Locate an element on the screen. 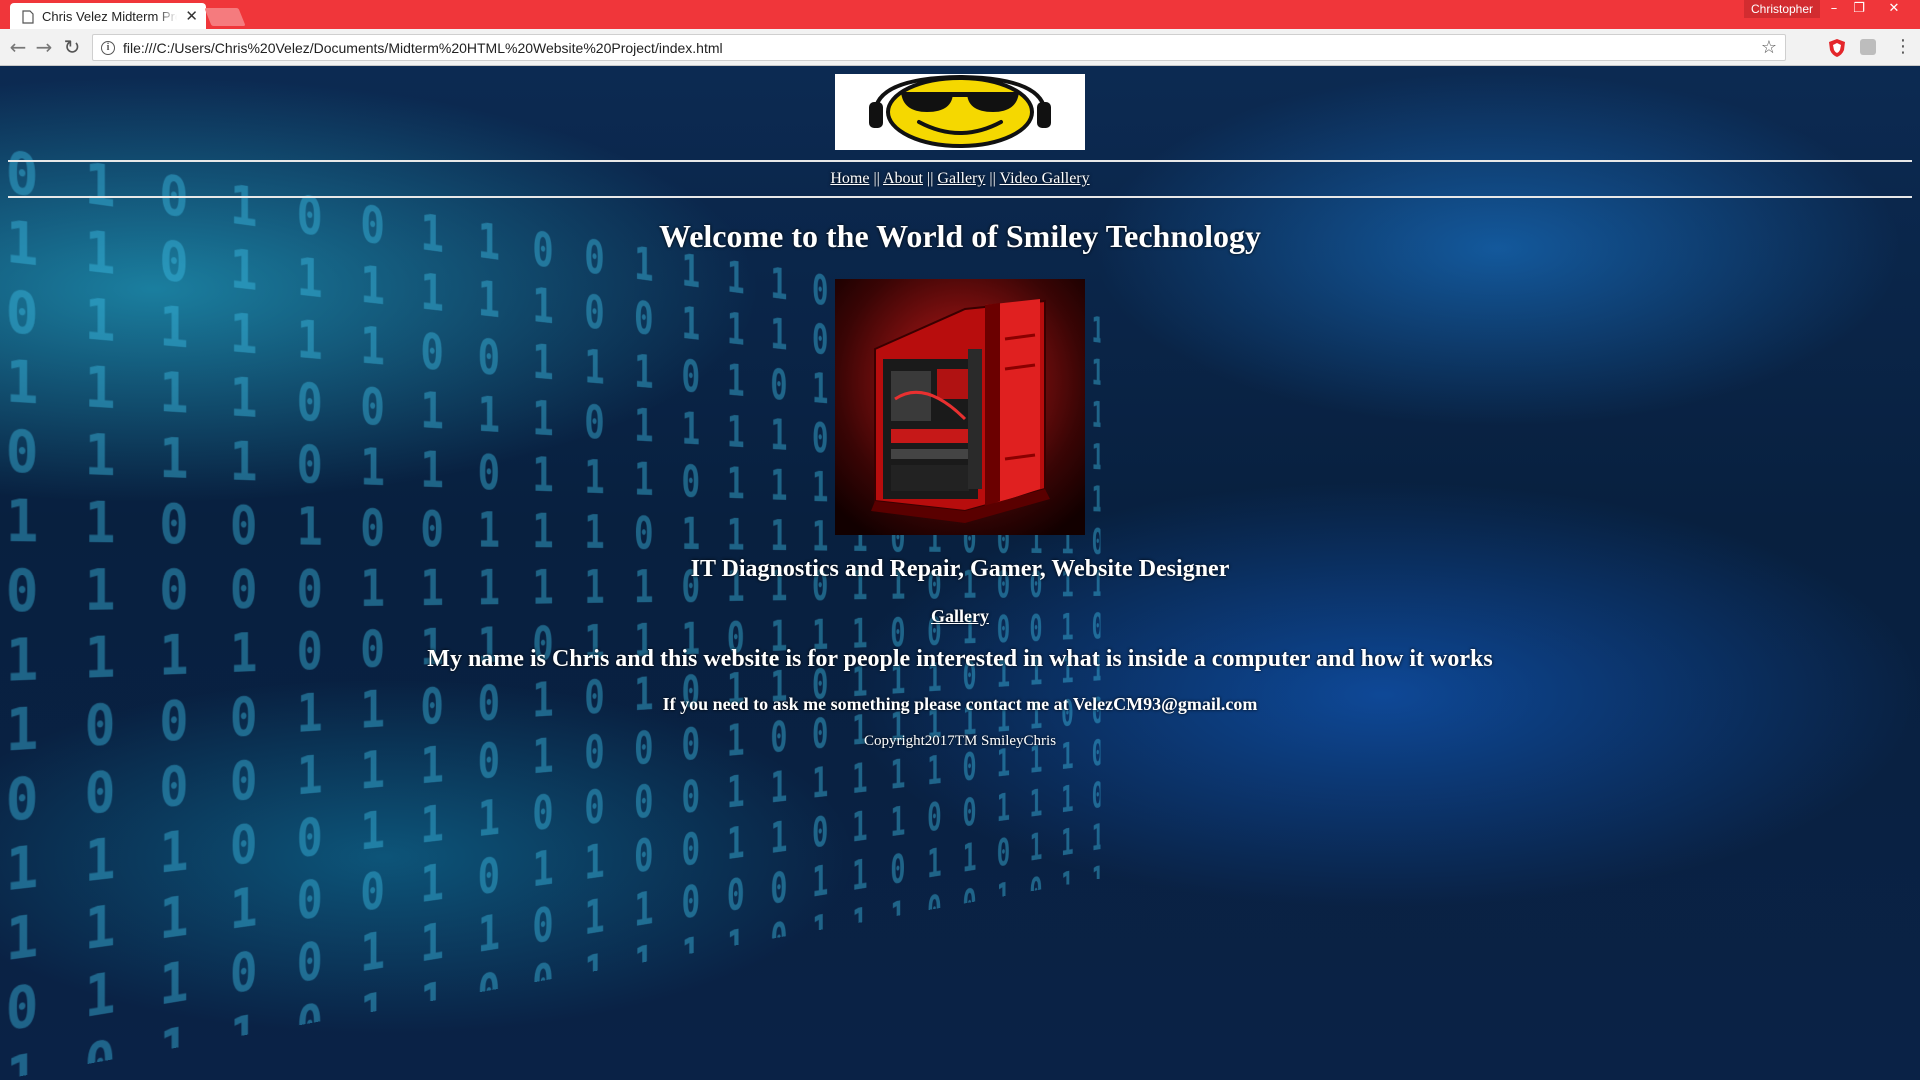 Image resolution: width=1920 pixels, height=1080 pixels. nav-home-link: Home is located at coordinates (849, 178).